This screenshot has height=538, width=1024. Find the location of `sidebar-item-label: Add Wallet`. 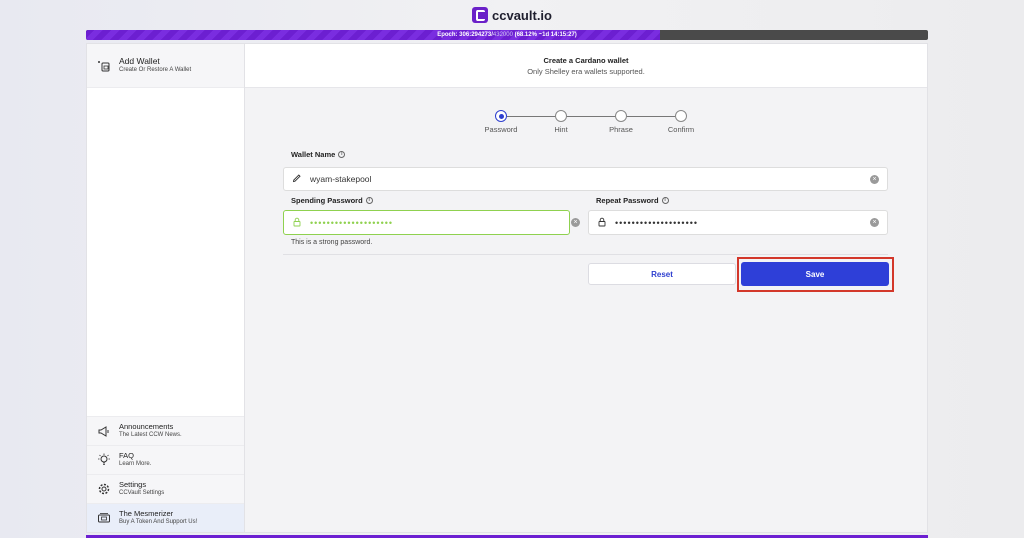

sidebar-item-label: Add Wallet is located at coordinates (139, 60).